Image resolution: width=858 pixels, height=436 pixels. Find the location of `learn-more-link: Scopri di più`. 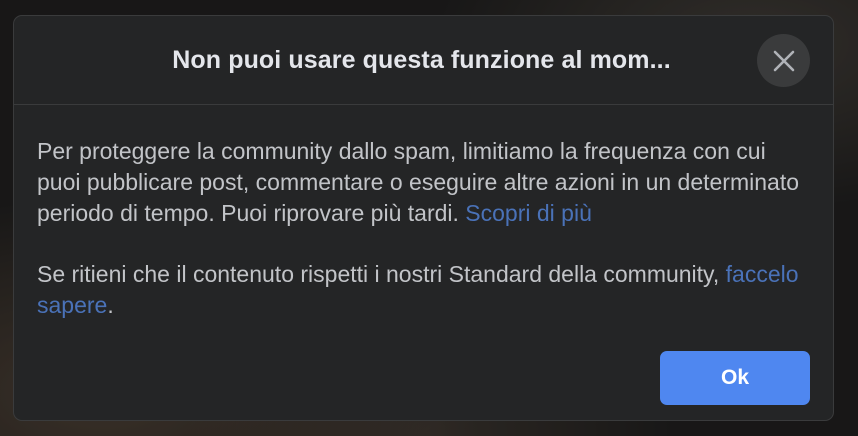

learn-more-link: Scopri di più is located at coordinates (528, 213).